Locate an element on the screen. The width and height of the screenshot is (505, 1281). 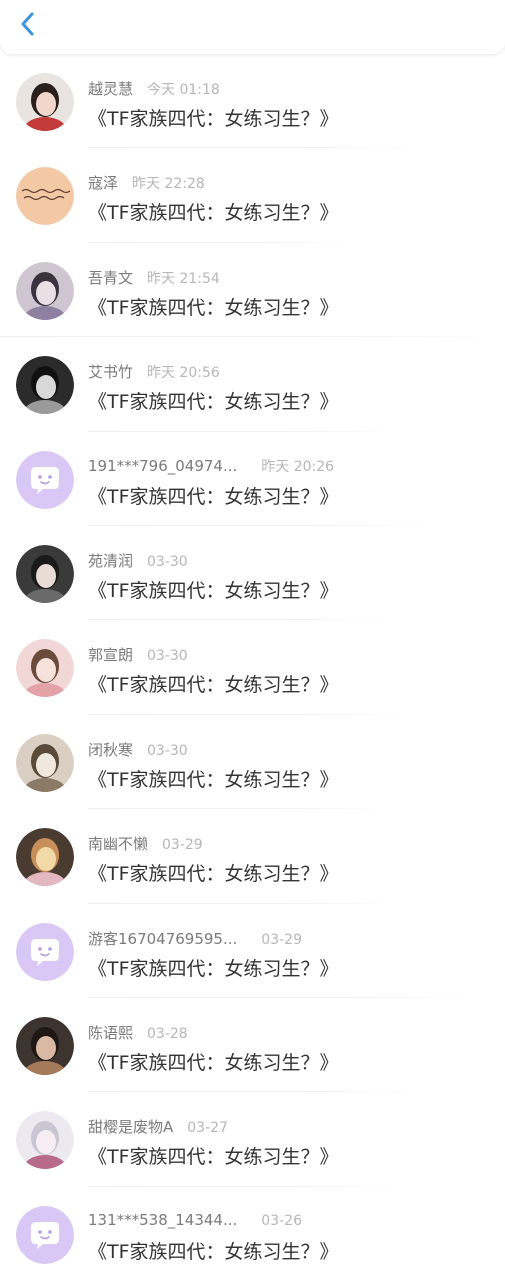
message-time: 昨天 22:28 is located at coordinates (168, 184).